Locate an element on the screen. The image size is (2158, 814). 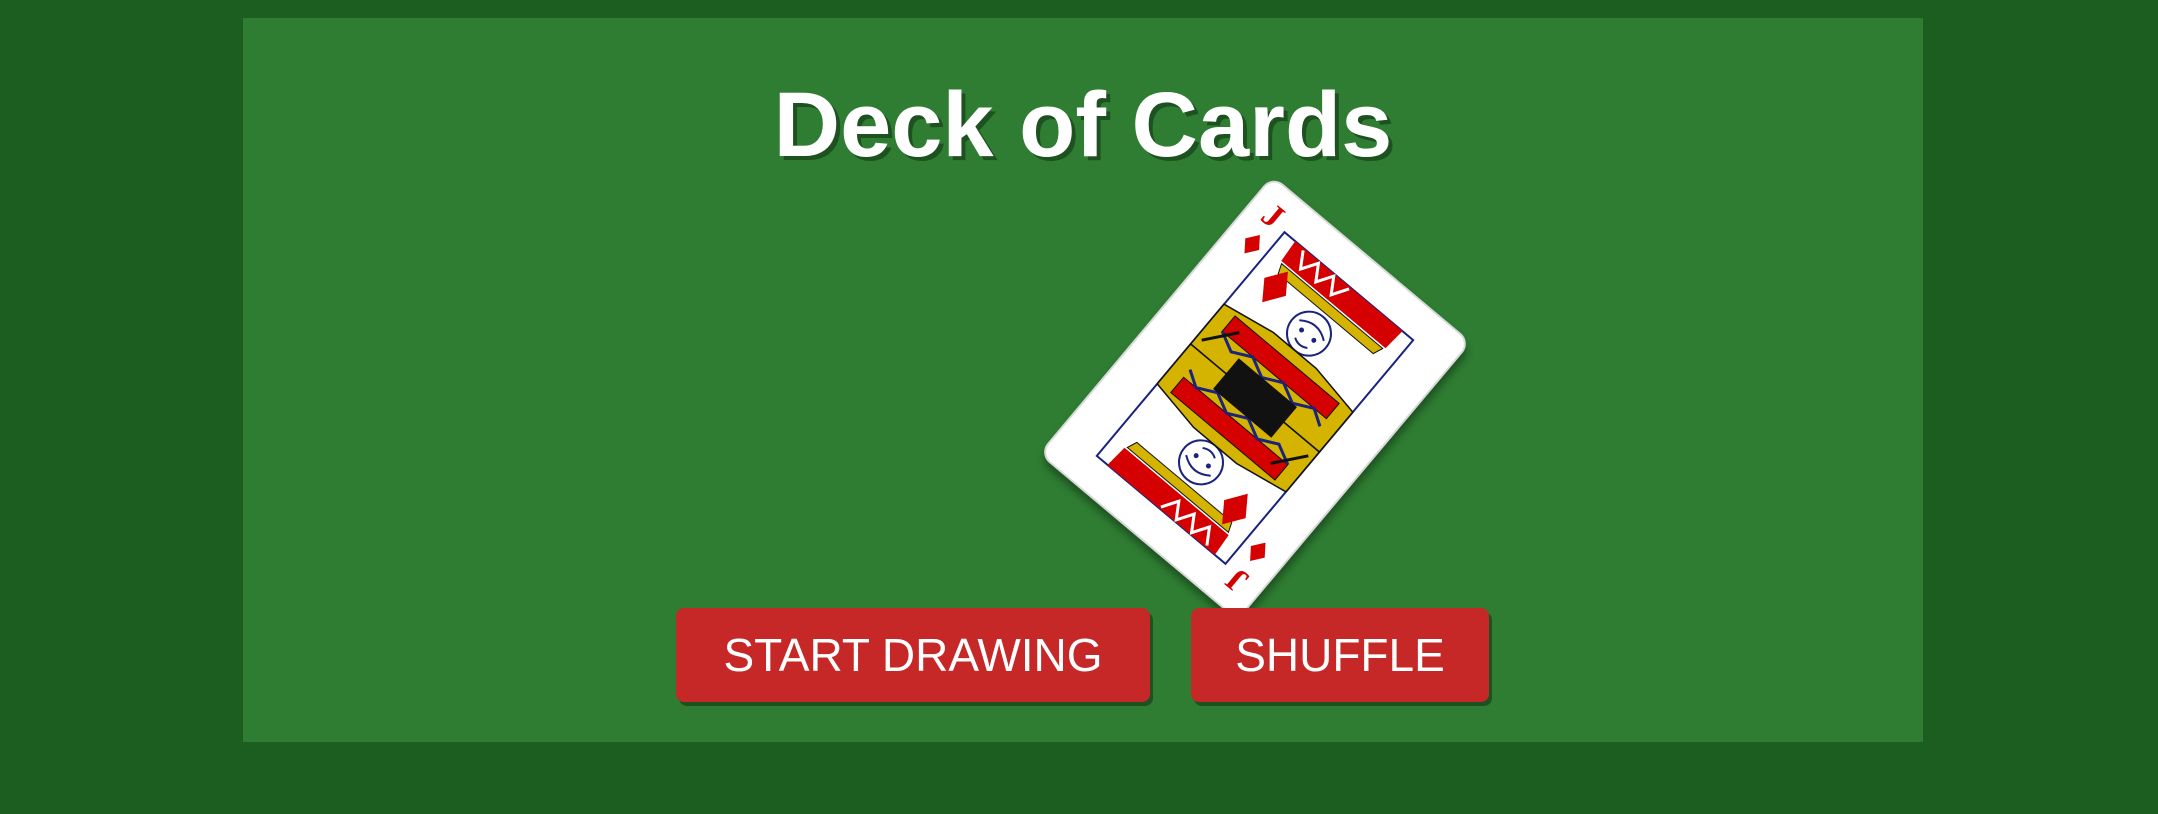
jack-of-diamonds-card: J J is located at coordinates (1255, 398).